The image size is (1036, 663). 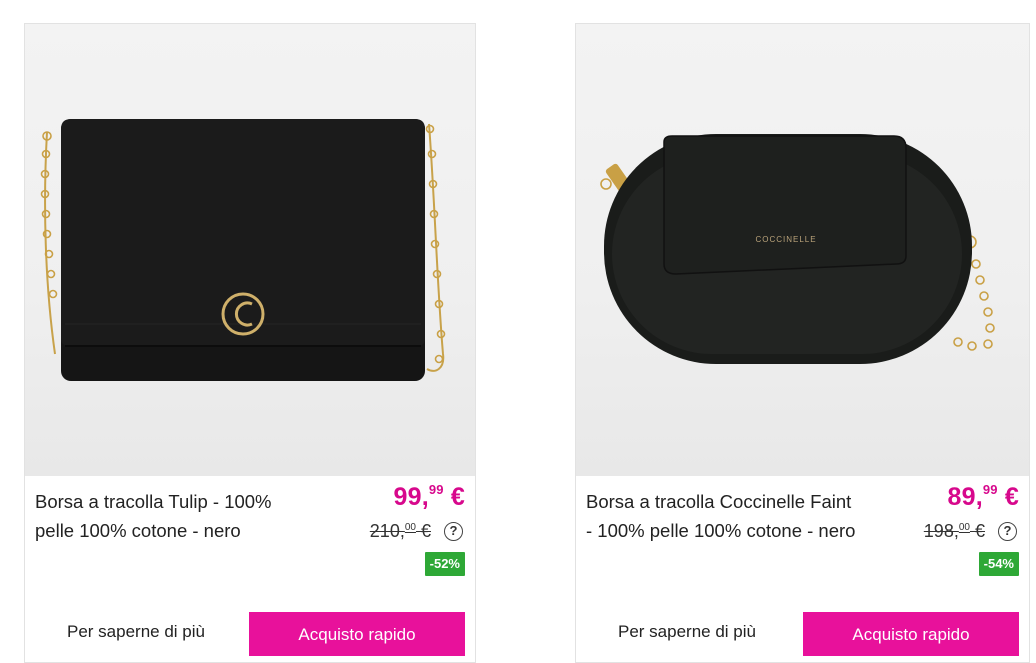 What do you see at coordinates (954, 531) in the screenshot?
I see `original-price: 198,00 €` at bounding box center [954, 531].